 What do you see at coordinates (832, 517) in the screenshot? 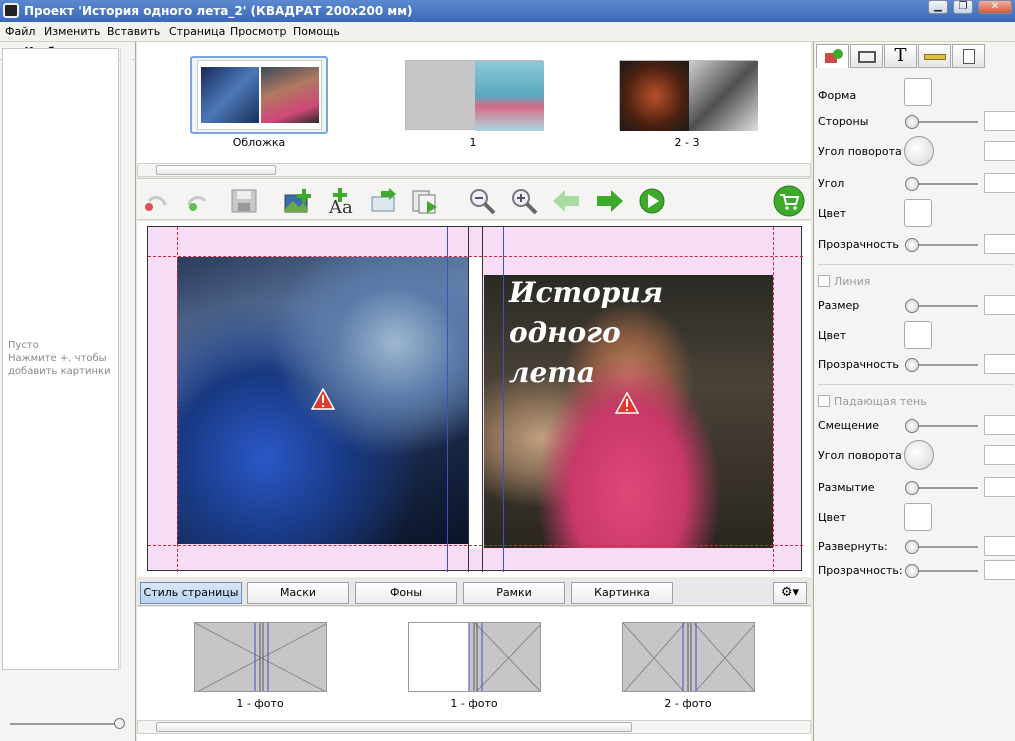
I see `shadow-color-label: Цвет` at bounding box center [832, 517].